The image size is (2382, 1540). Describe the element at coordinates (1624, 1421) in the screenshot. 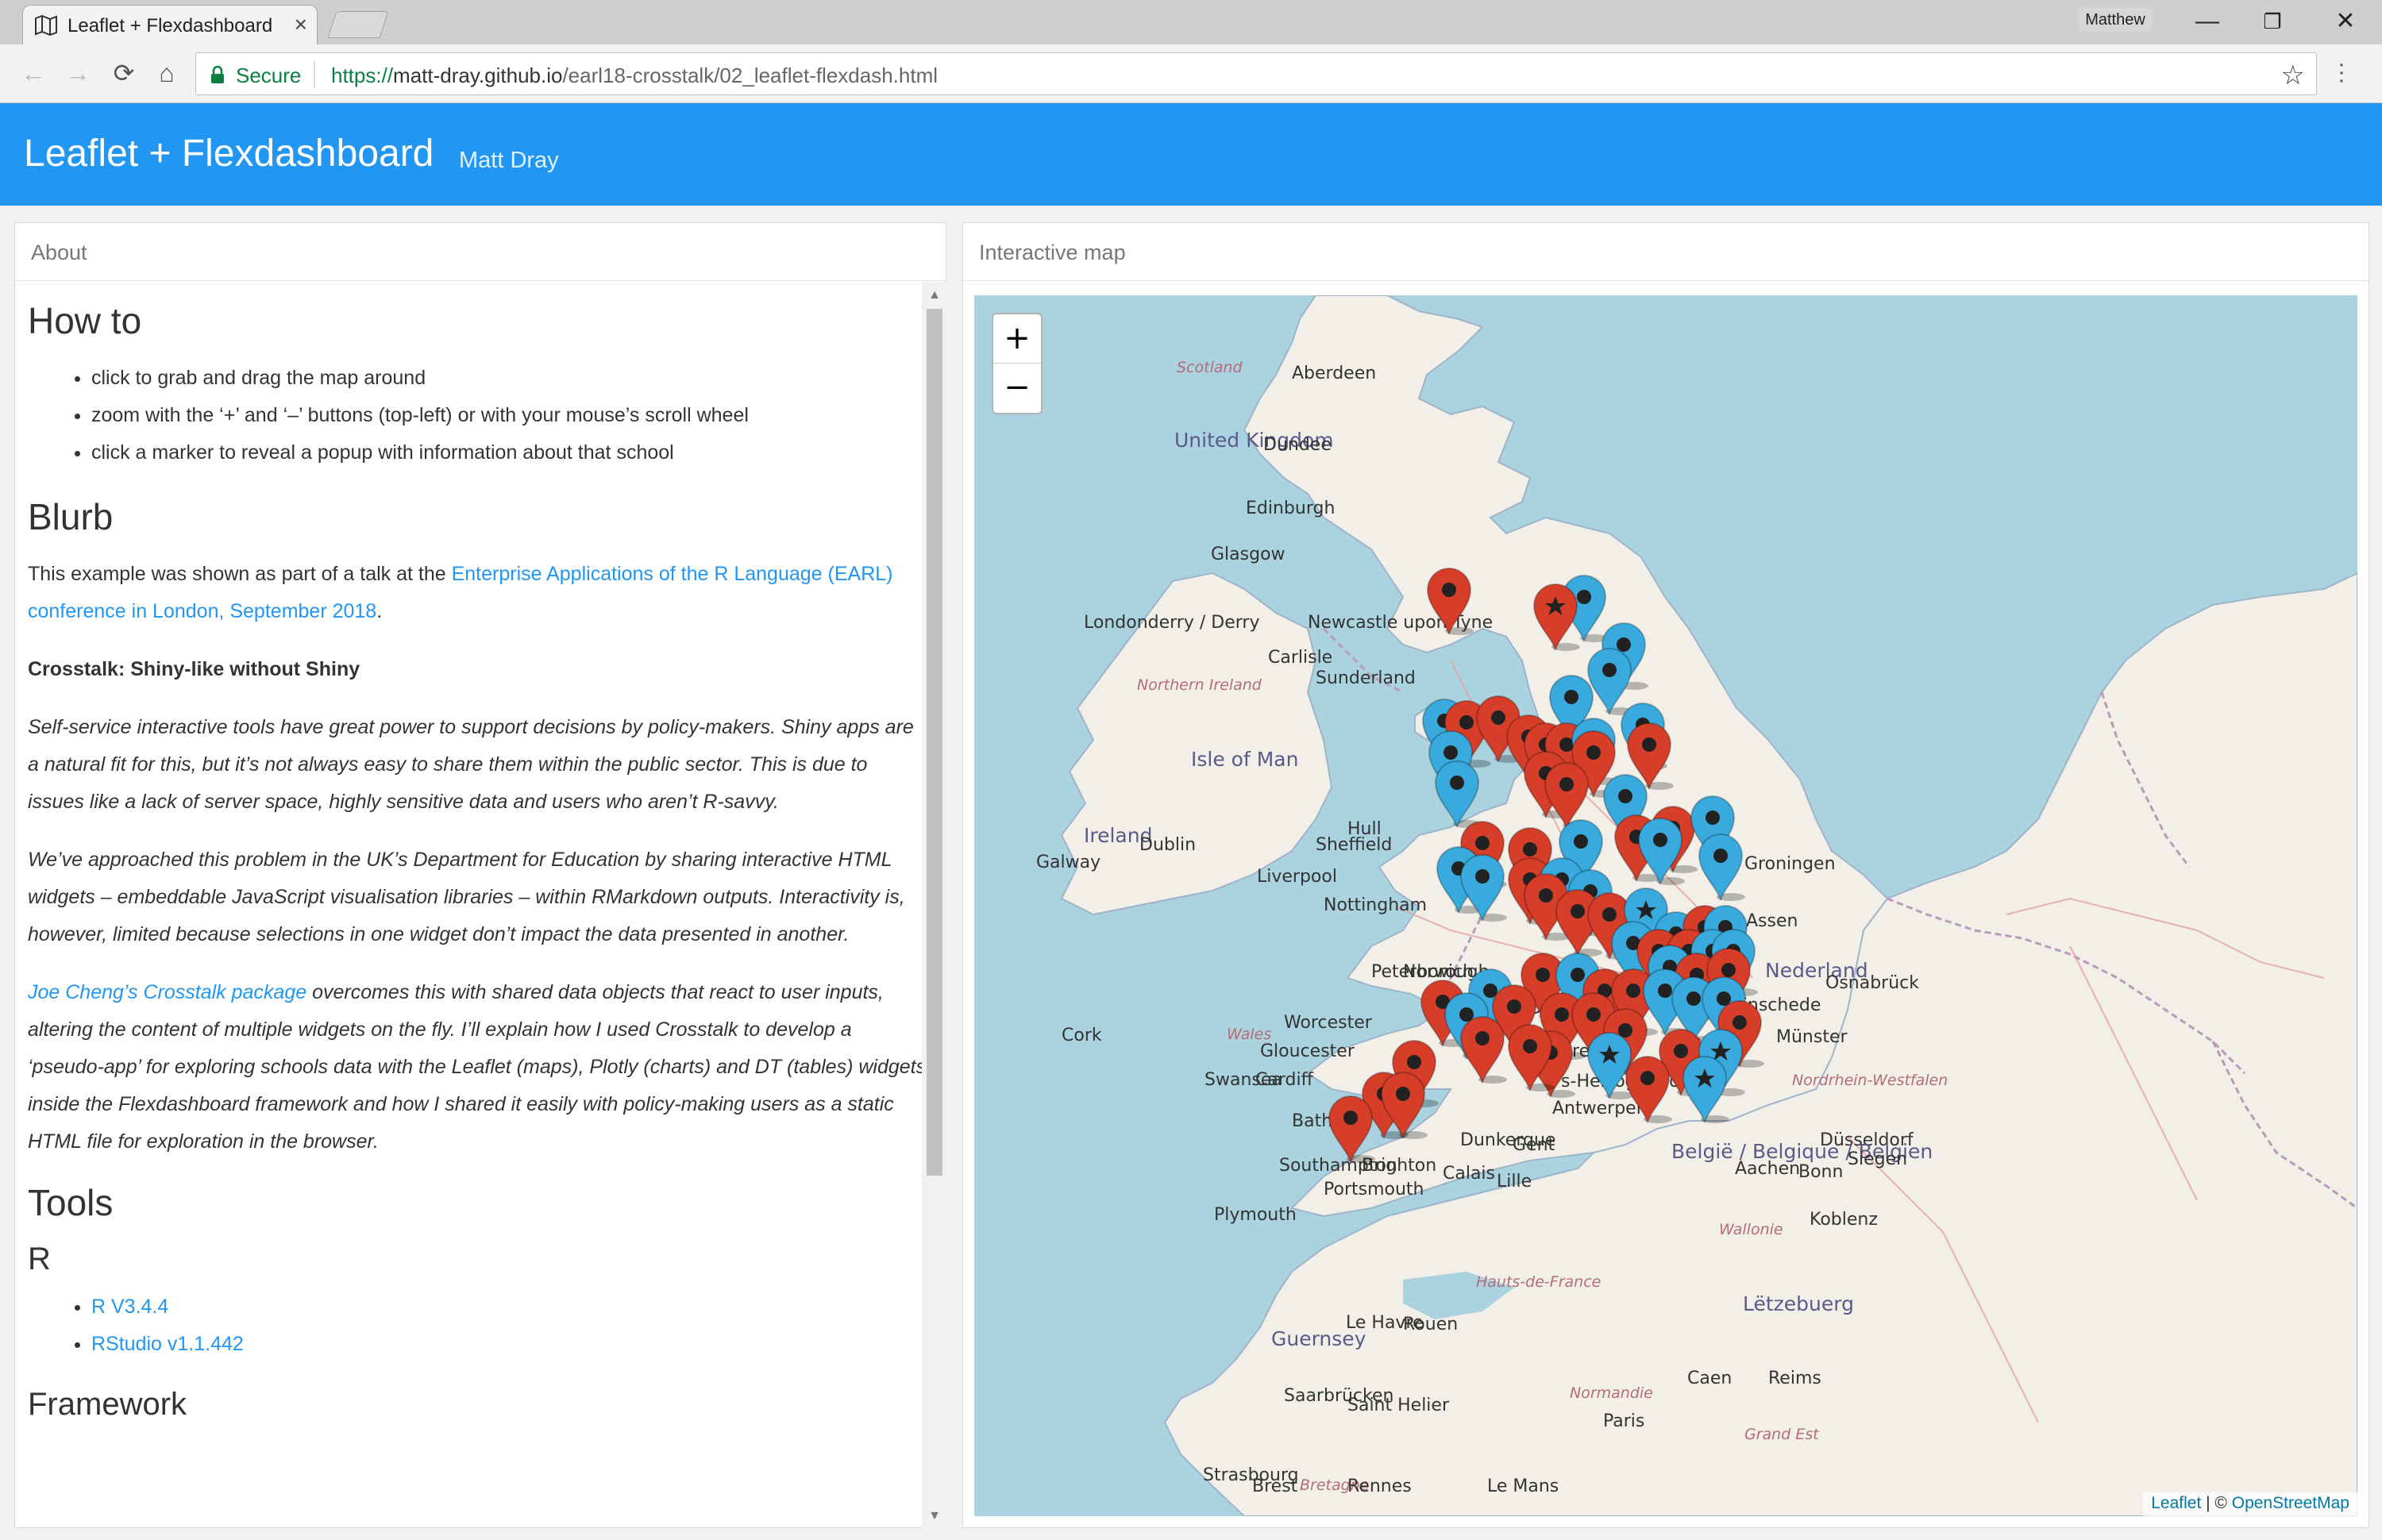

I see `map-place-label: Paris` at that location.